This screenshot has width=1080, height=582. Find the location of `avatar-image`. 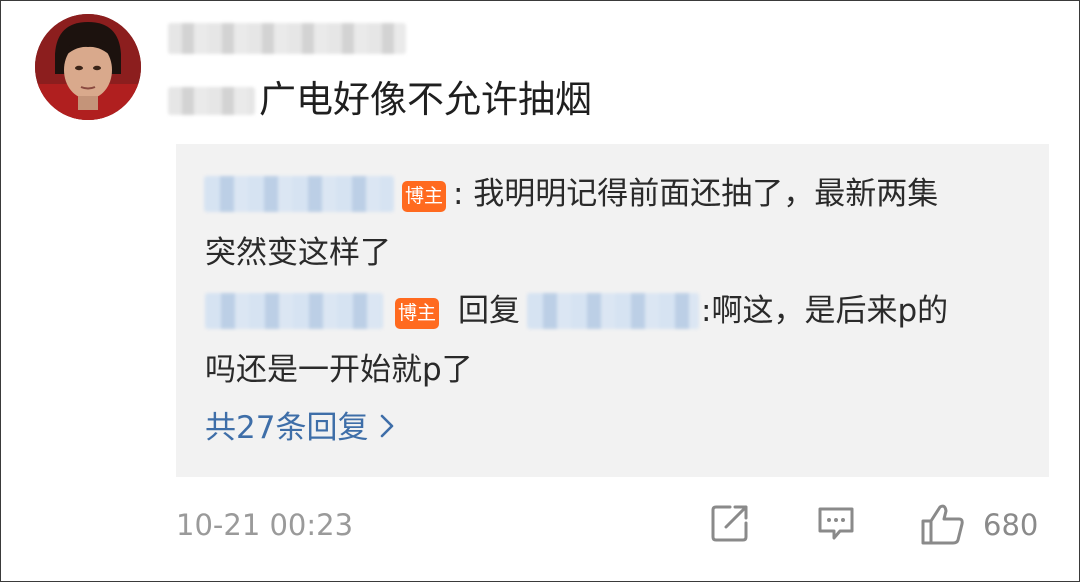

avatar-image is located at coordinates (88, 67).